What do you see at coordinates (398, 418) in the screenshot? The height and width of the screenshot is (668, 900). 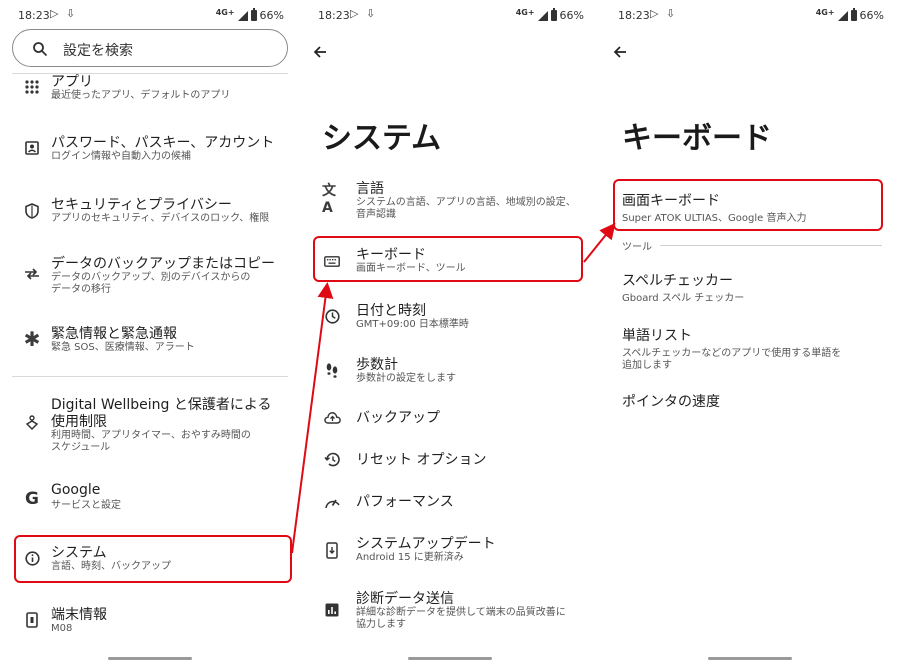 I see `item-title: バックアップ` at bounding box center [398, 418].